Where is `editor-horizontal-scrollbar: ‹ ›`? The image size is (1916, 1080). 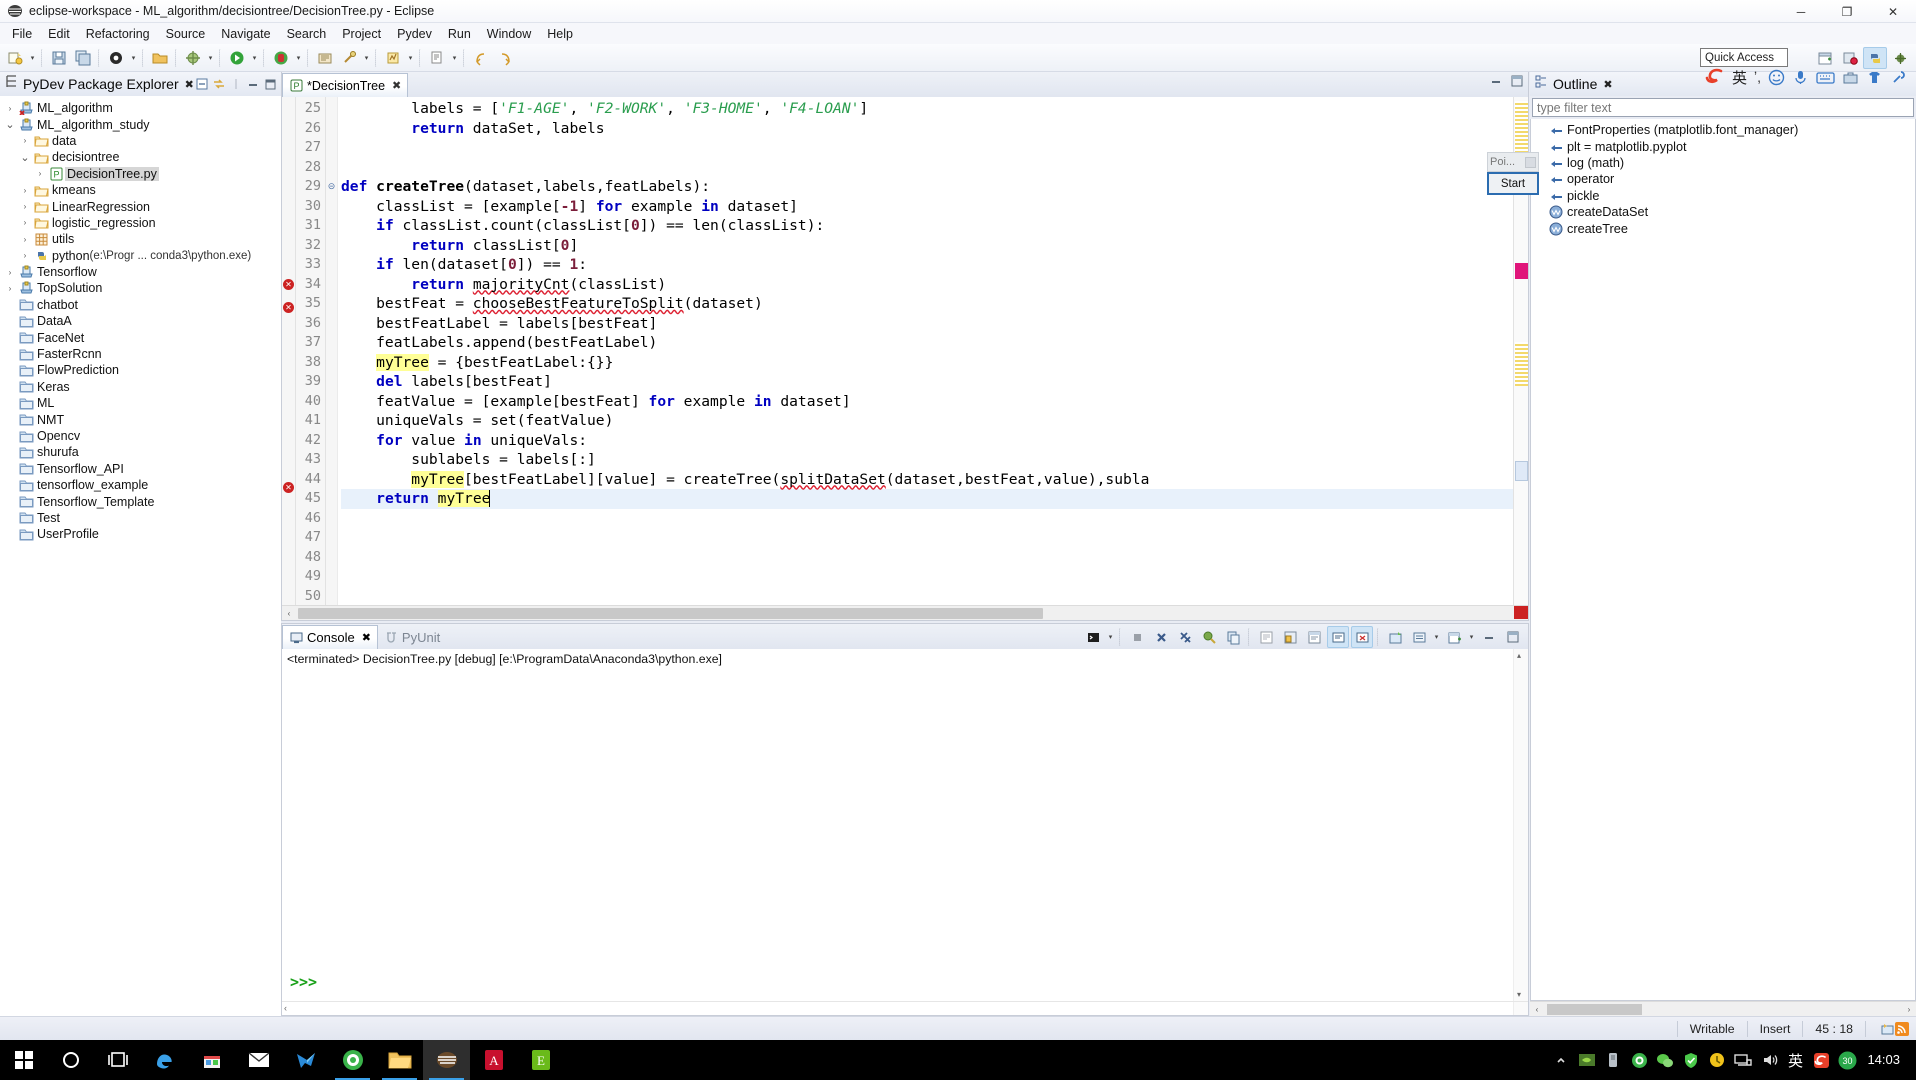 editor-horizontal-scrollbar: ‹ › is located at coordinates (905, 612).